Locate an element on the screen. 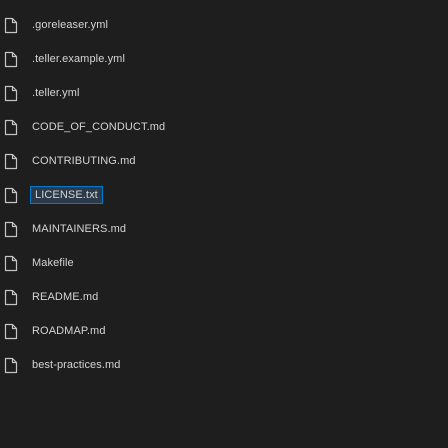 This screenshot has height=448, width=448. file-name: ROADMAP.md is located at coordinates (69, 331).